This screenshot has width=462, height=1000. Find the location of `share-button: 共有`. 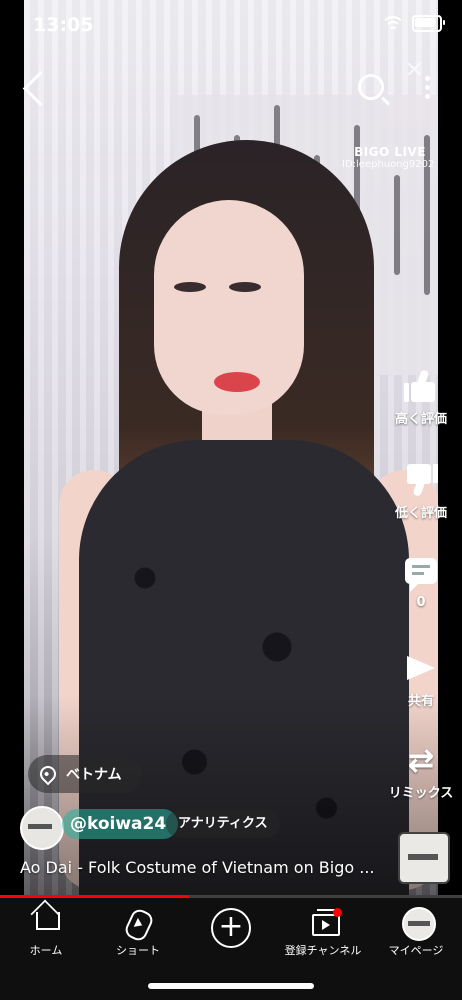

share-button: 共有 is located at coordinates (421, 679).